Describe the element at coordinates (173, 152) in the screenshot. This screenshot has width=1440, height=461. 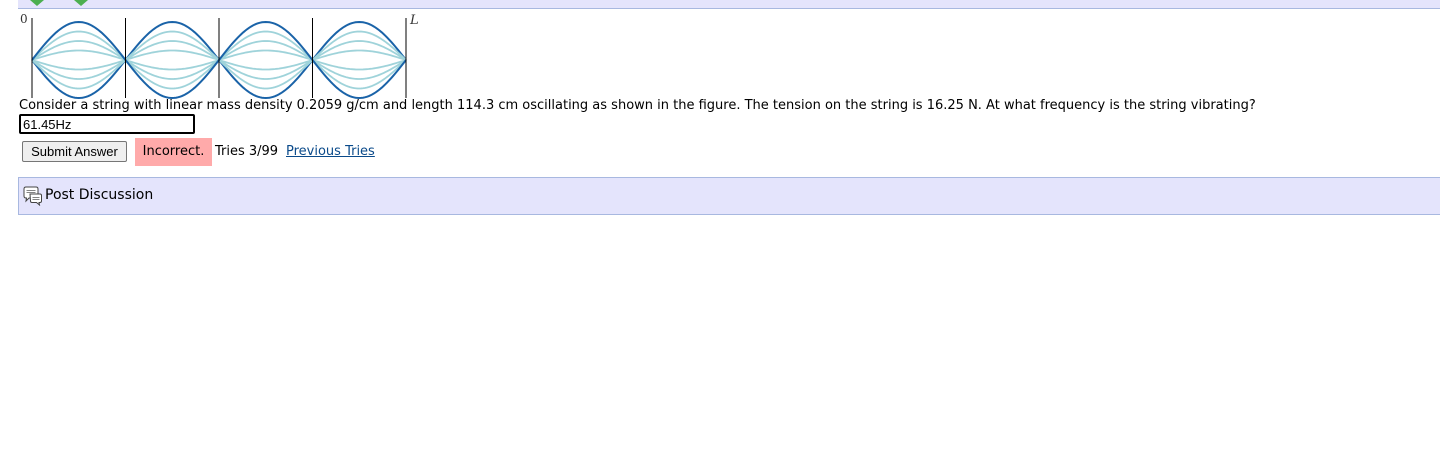
I see `status-badge: Incorrect.` at that location.